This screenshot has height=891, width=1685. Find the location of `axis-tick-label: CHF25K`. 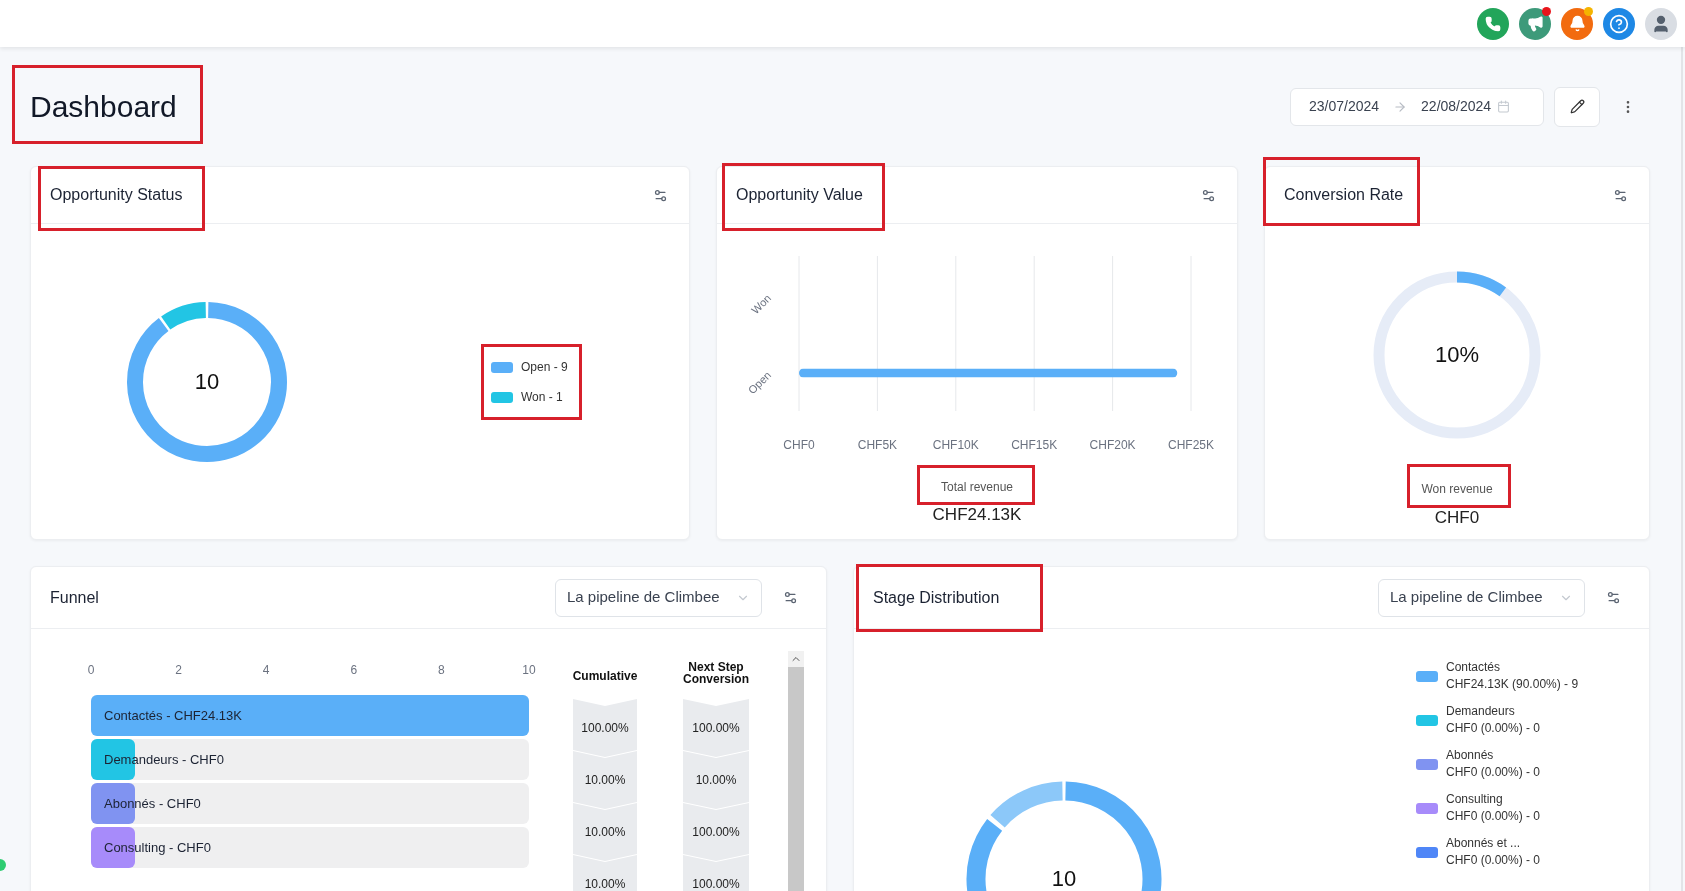

axis-tick-label: CHF25K is located at coordinates (1191, 445).